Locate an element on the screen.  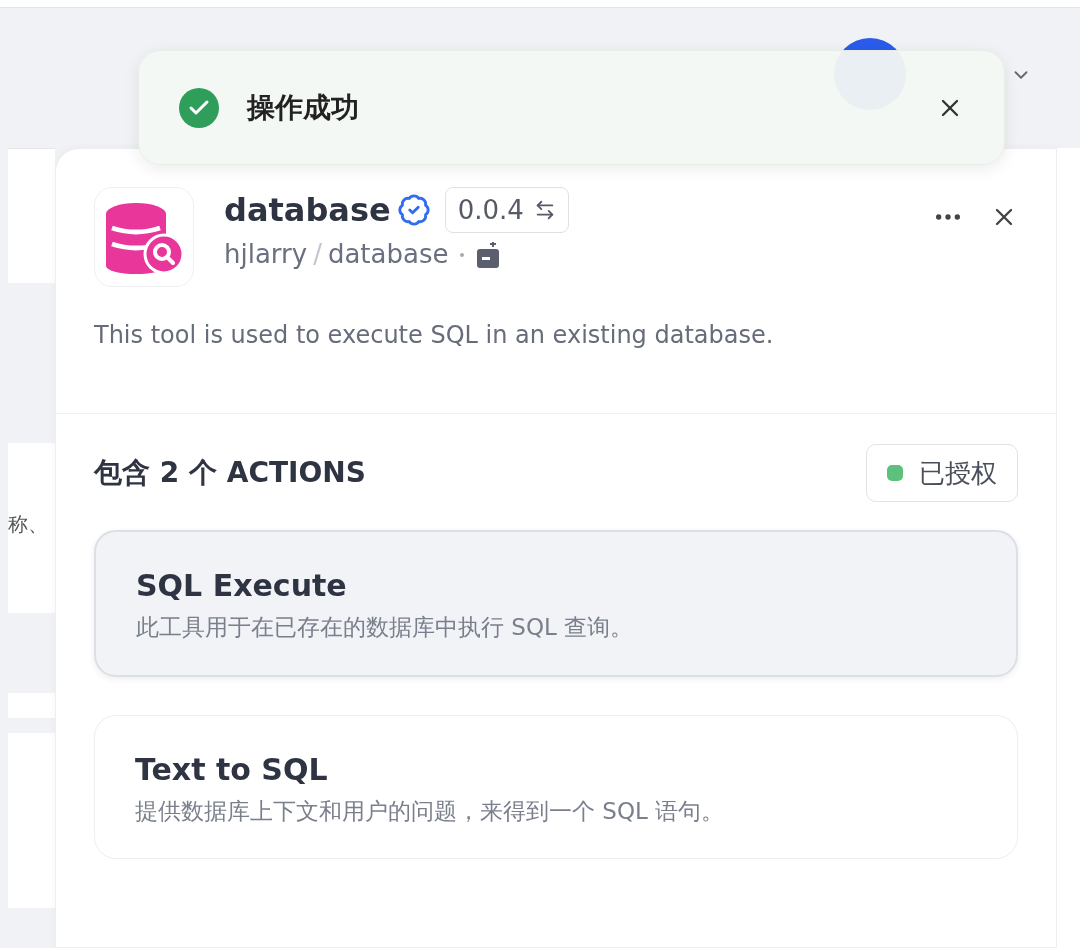
version-chip: 0.0.4 is located at coordinates (506, 210).